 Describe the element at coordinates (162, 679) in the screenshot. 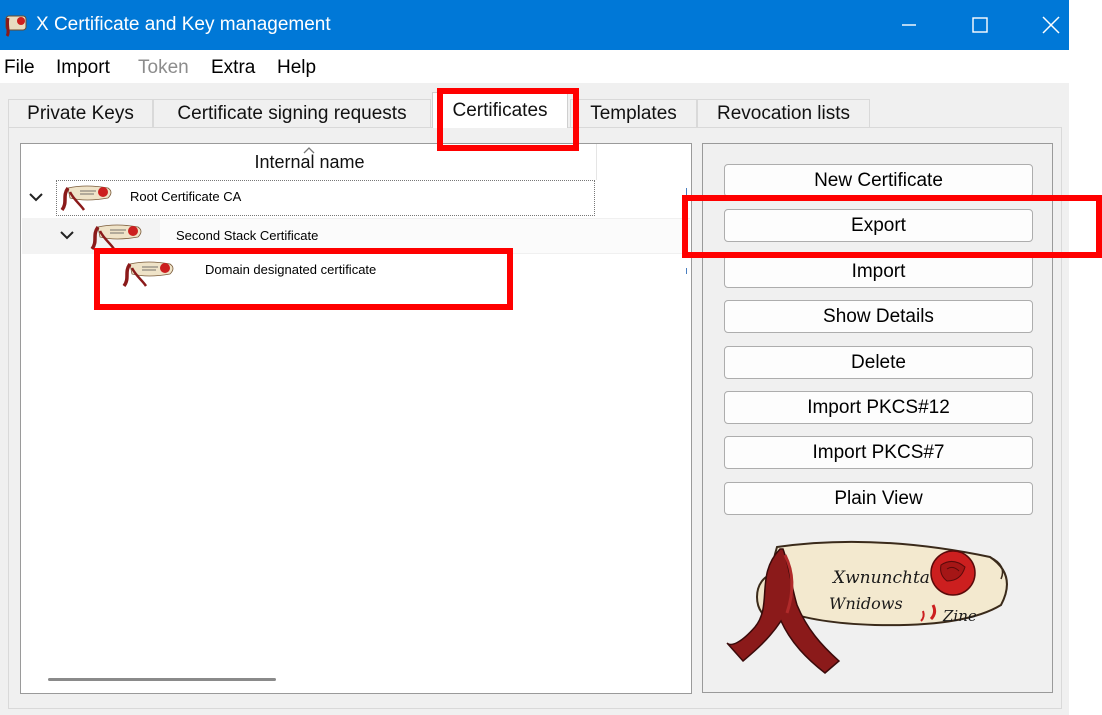

I see `horizontal-scrollbar` at that location.